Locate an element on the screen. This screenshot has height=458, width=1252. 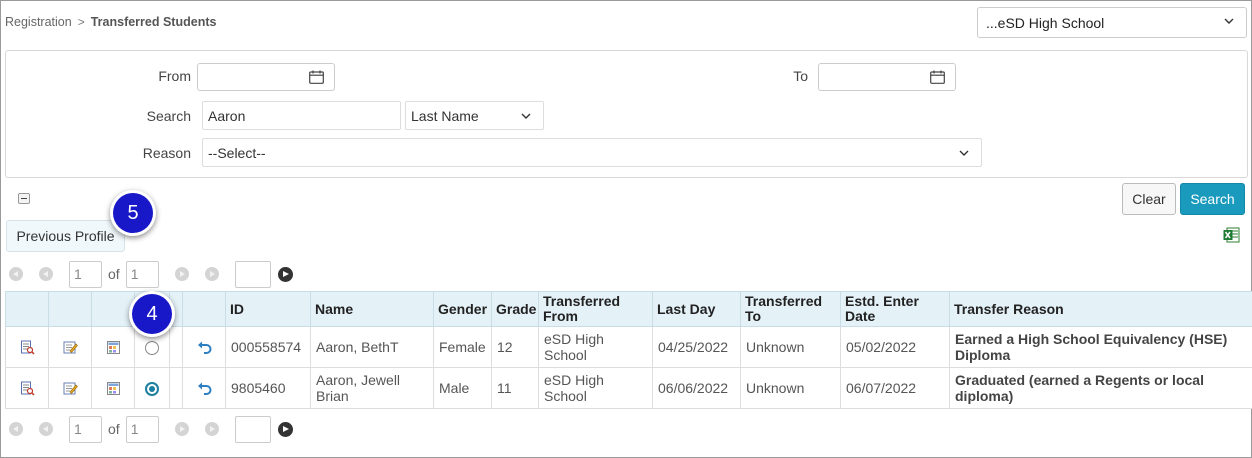
search-input-value: Aaron is located at coordinates (227, 115).